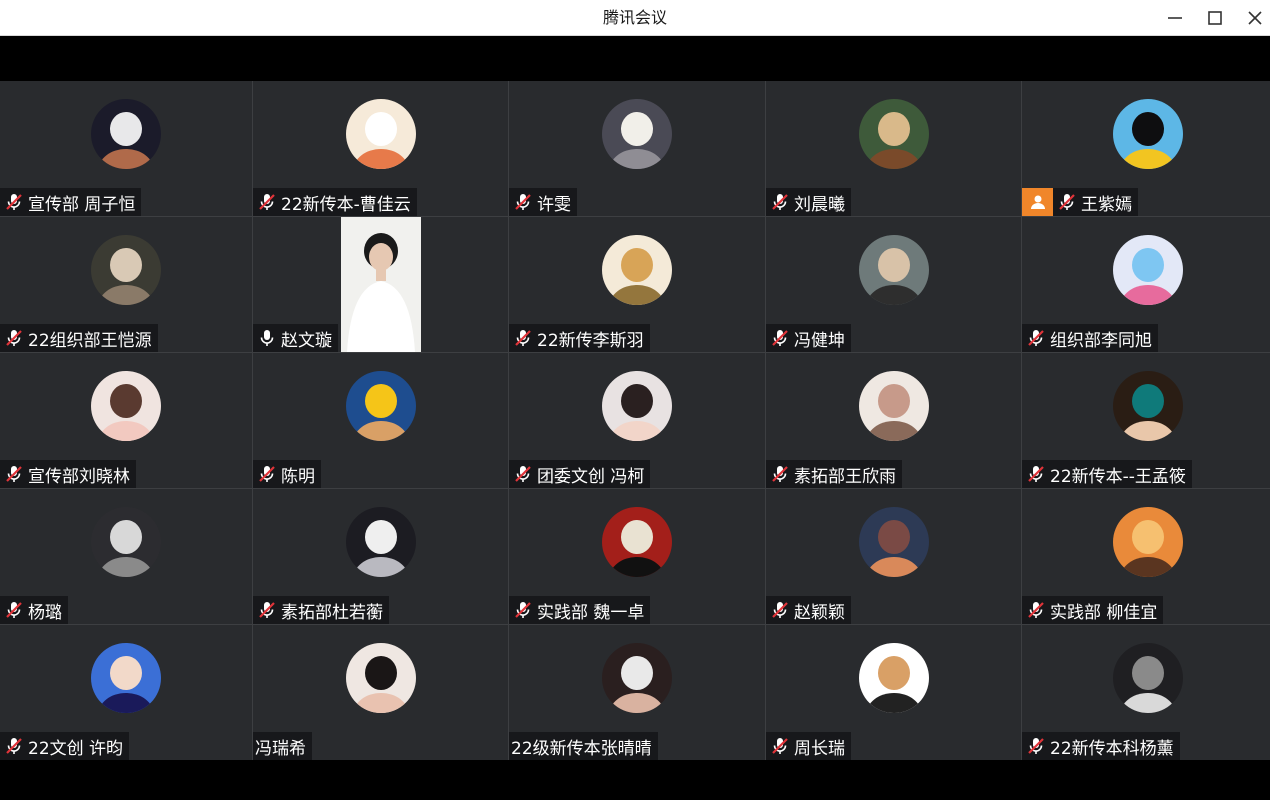 Image resolution: width=1270 pixels, height=800 pixels. I want to click on title-bar: 腾讯会议, so click(635, 18).